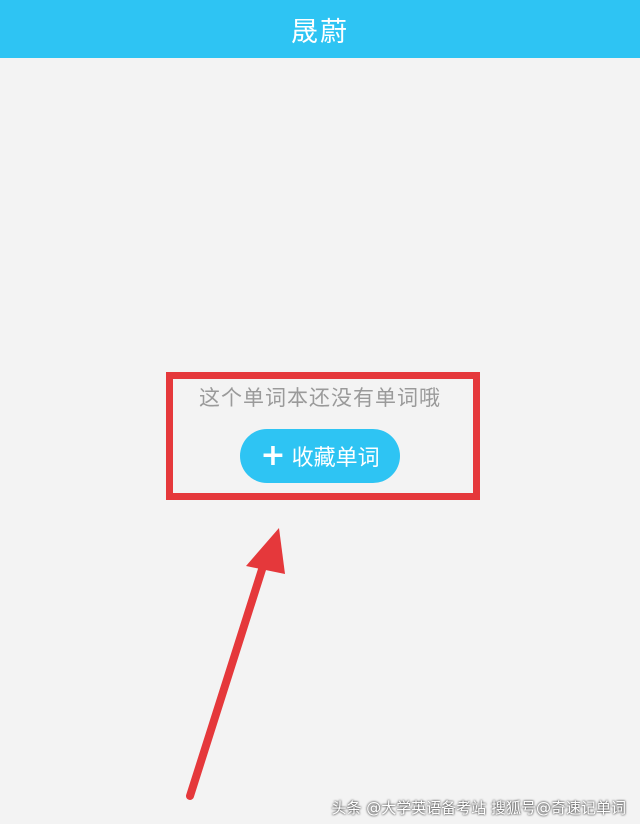  I want to click on page-title: 晟蔚, so click(320, 32).